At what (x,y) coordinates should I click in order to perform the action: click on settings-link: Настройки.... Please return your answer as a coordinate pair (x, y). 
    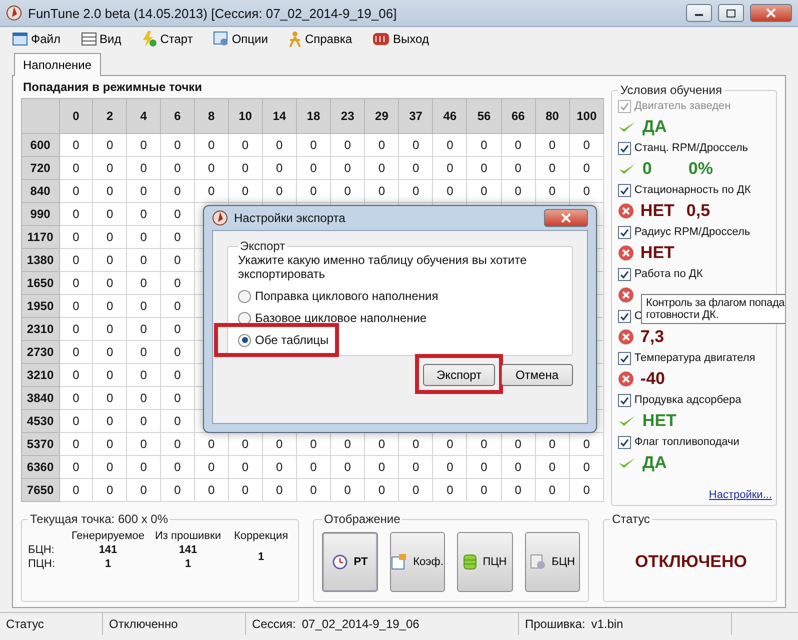
    Looking at the image, I should click on (740, 495).